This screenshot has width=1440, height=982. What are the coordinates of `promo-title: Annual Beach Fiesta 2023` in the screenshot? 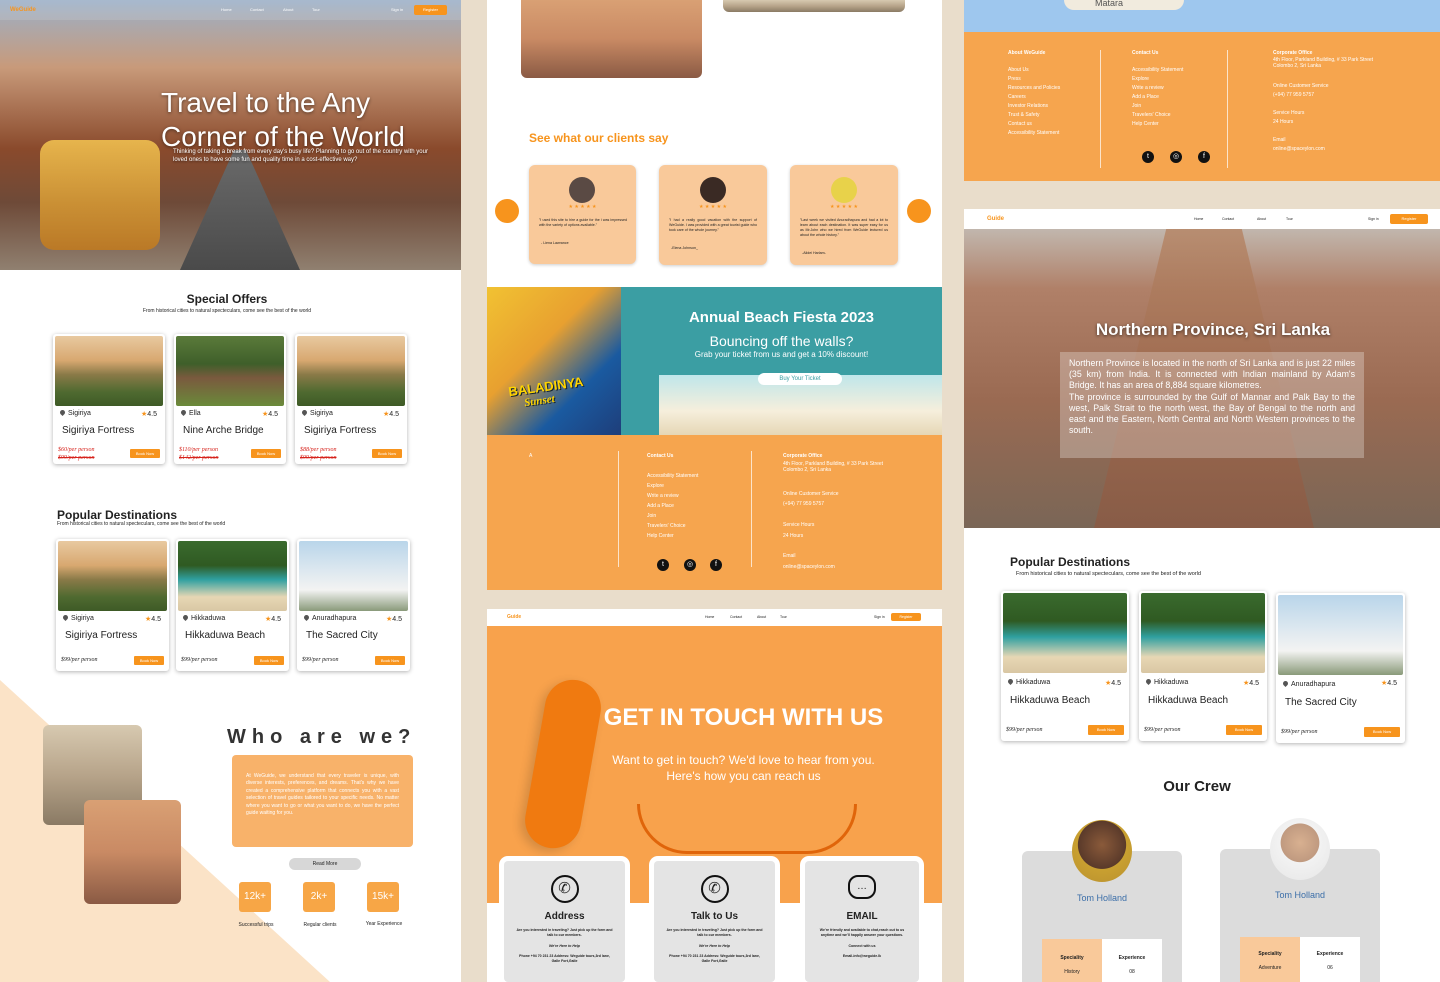 It's located at (781, 317).